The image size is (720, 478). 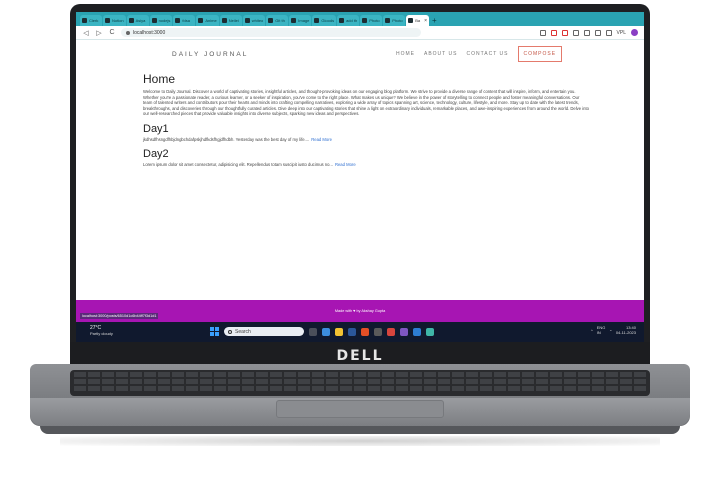 I want to click on edge-icon, so click(x=326, y=331).